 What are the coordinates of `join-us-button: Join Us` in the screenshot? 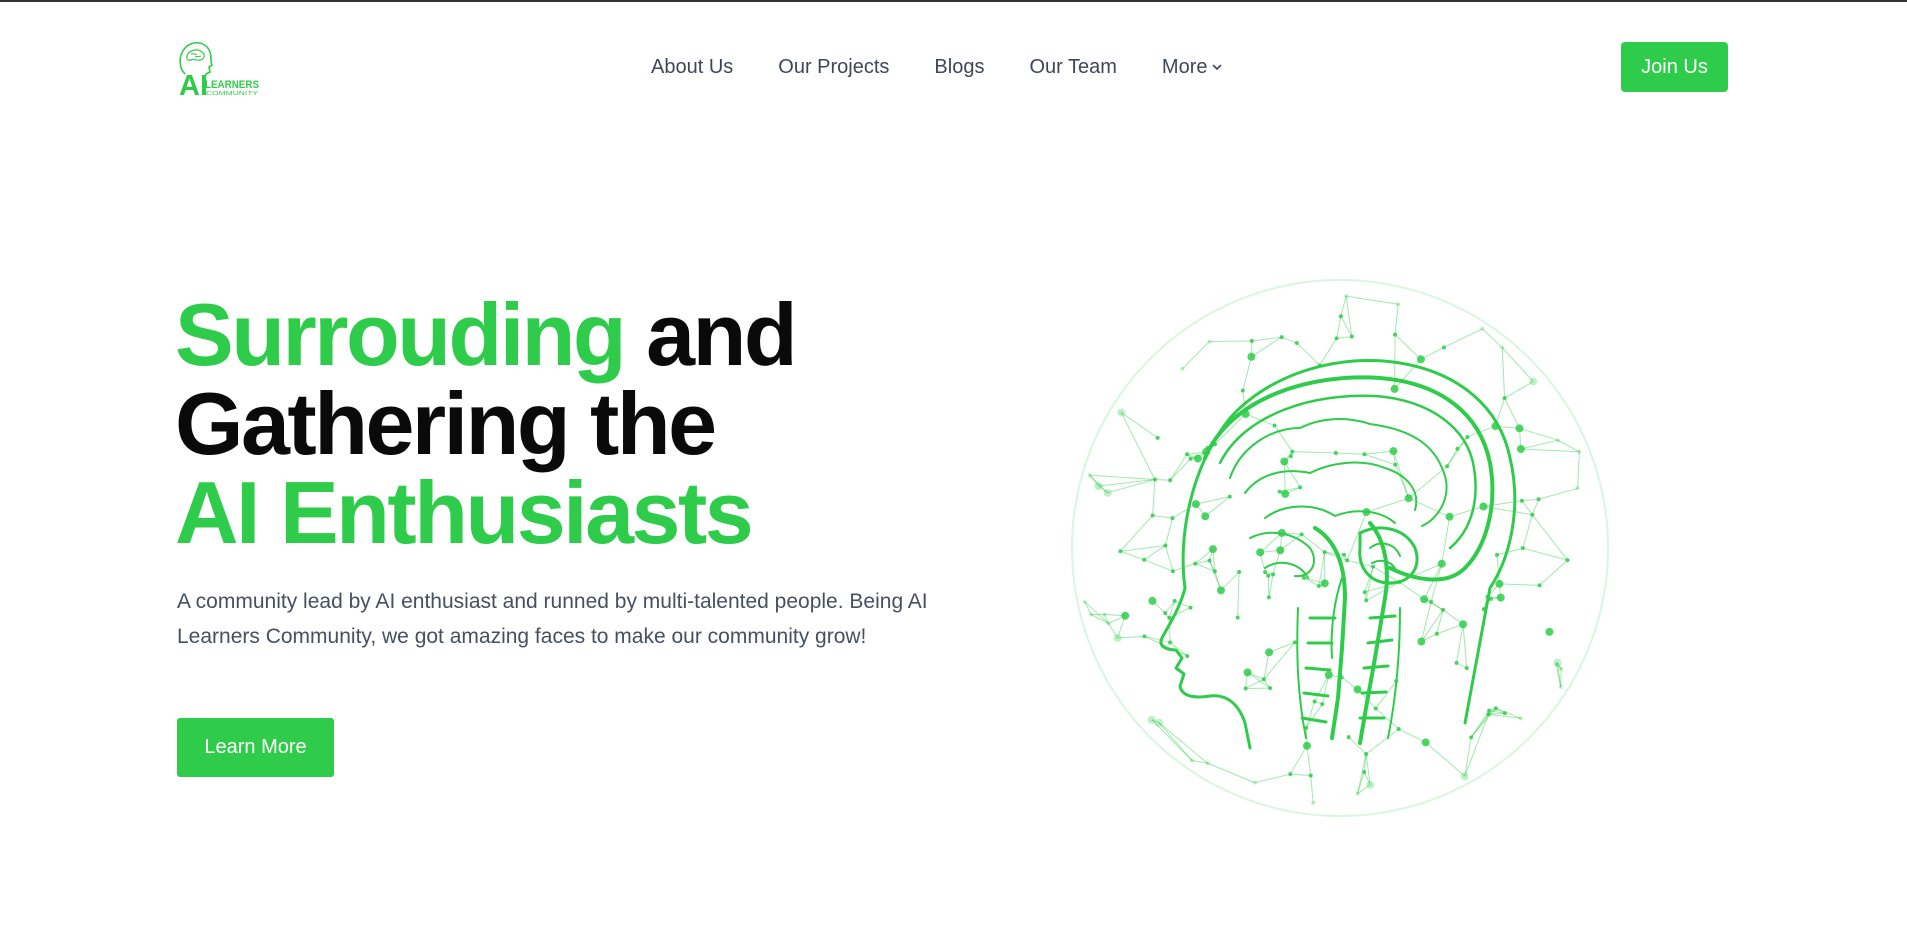 It's located at (1674, 67).